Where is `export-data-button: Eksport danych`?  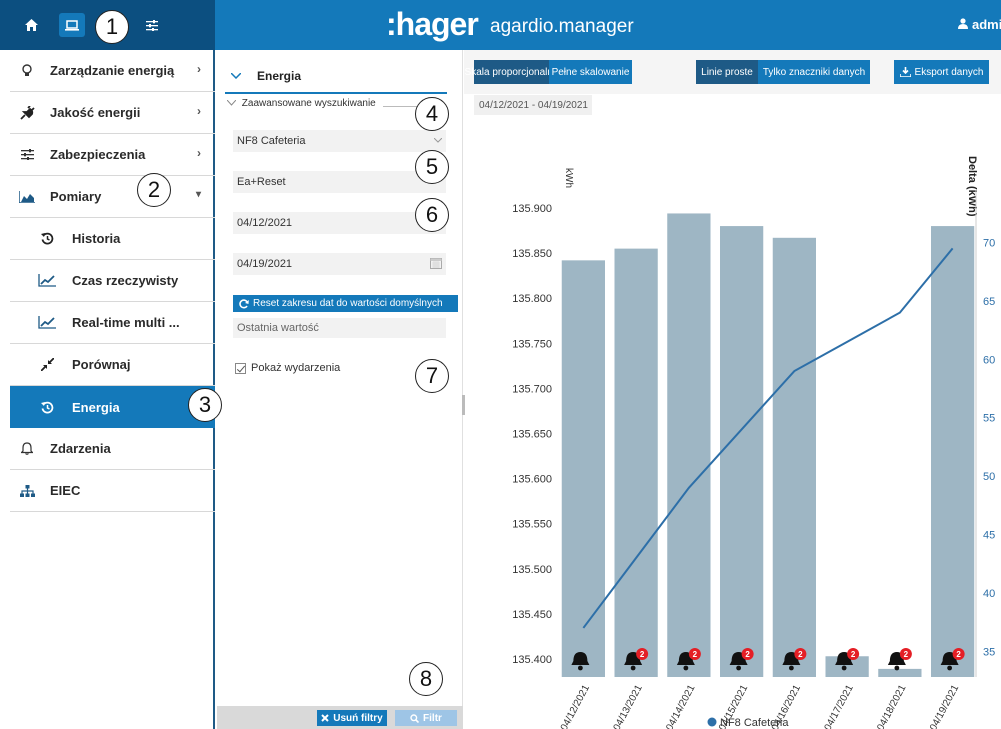 export-data-button: Eksport danych is located at coordinates (941, 72).